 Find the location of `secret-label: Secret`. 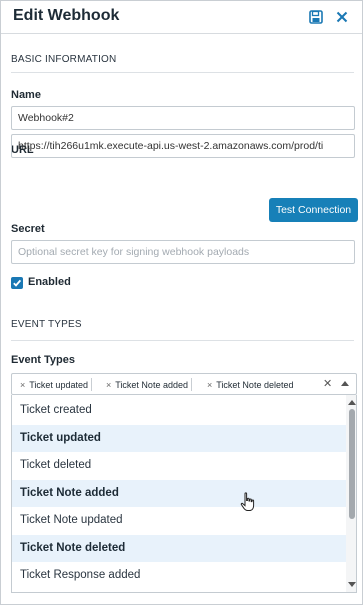

secret-label: Secret is located at coordinates (28, 229).